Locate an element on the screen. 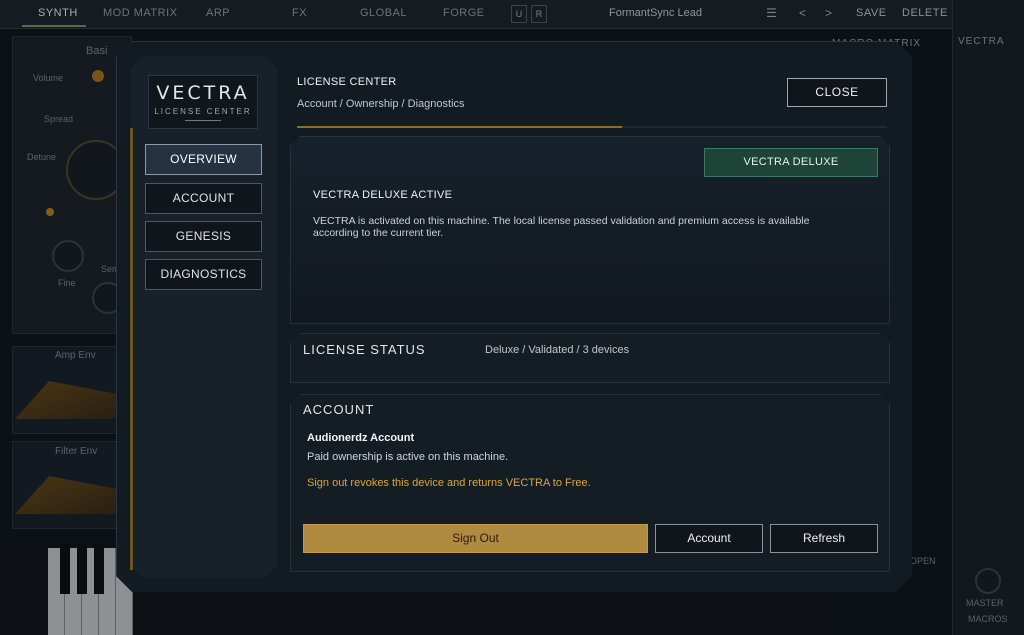 This screenshot has width=1024, height=635. modal-sidebar is located at coordinates (204, 317).